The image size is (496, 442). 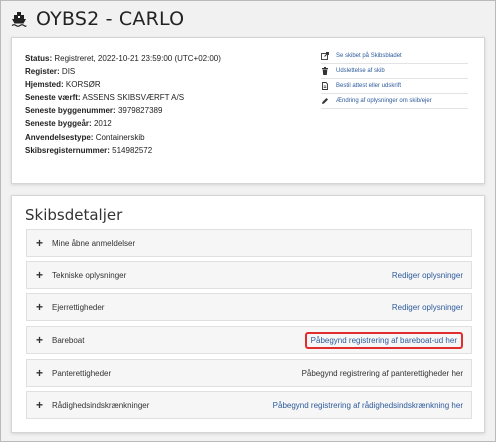 I want to click on action-aendring-link: Ændring af oplysninger om skib/ejer, so click(x=394, y=101).